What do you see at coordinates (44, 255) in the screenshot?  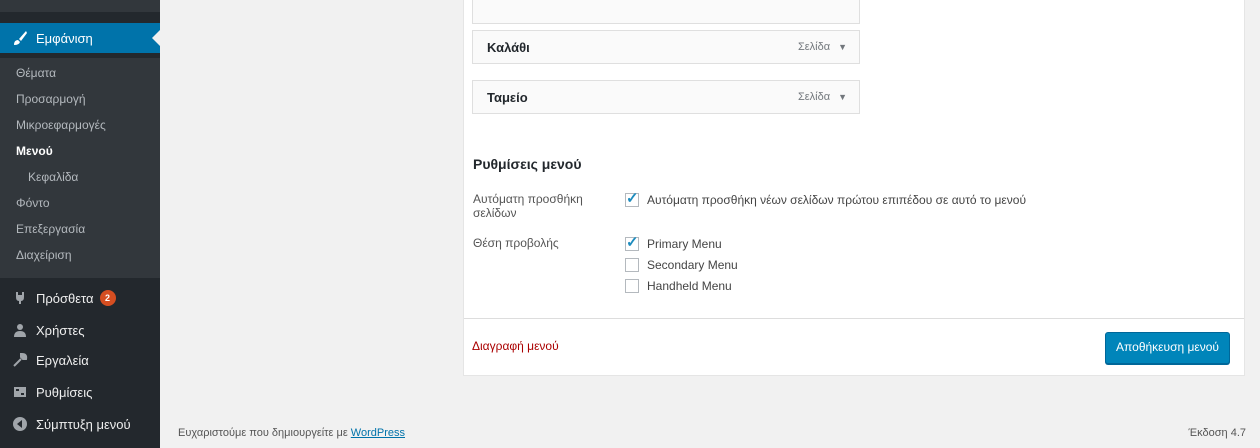 I see `submenu-item-manage: Διαχείριση` at bounding box center [44, 255].